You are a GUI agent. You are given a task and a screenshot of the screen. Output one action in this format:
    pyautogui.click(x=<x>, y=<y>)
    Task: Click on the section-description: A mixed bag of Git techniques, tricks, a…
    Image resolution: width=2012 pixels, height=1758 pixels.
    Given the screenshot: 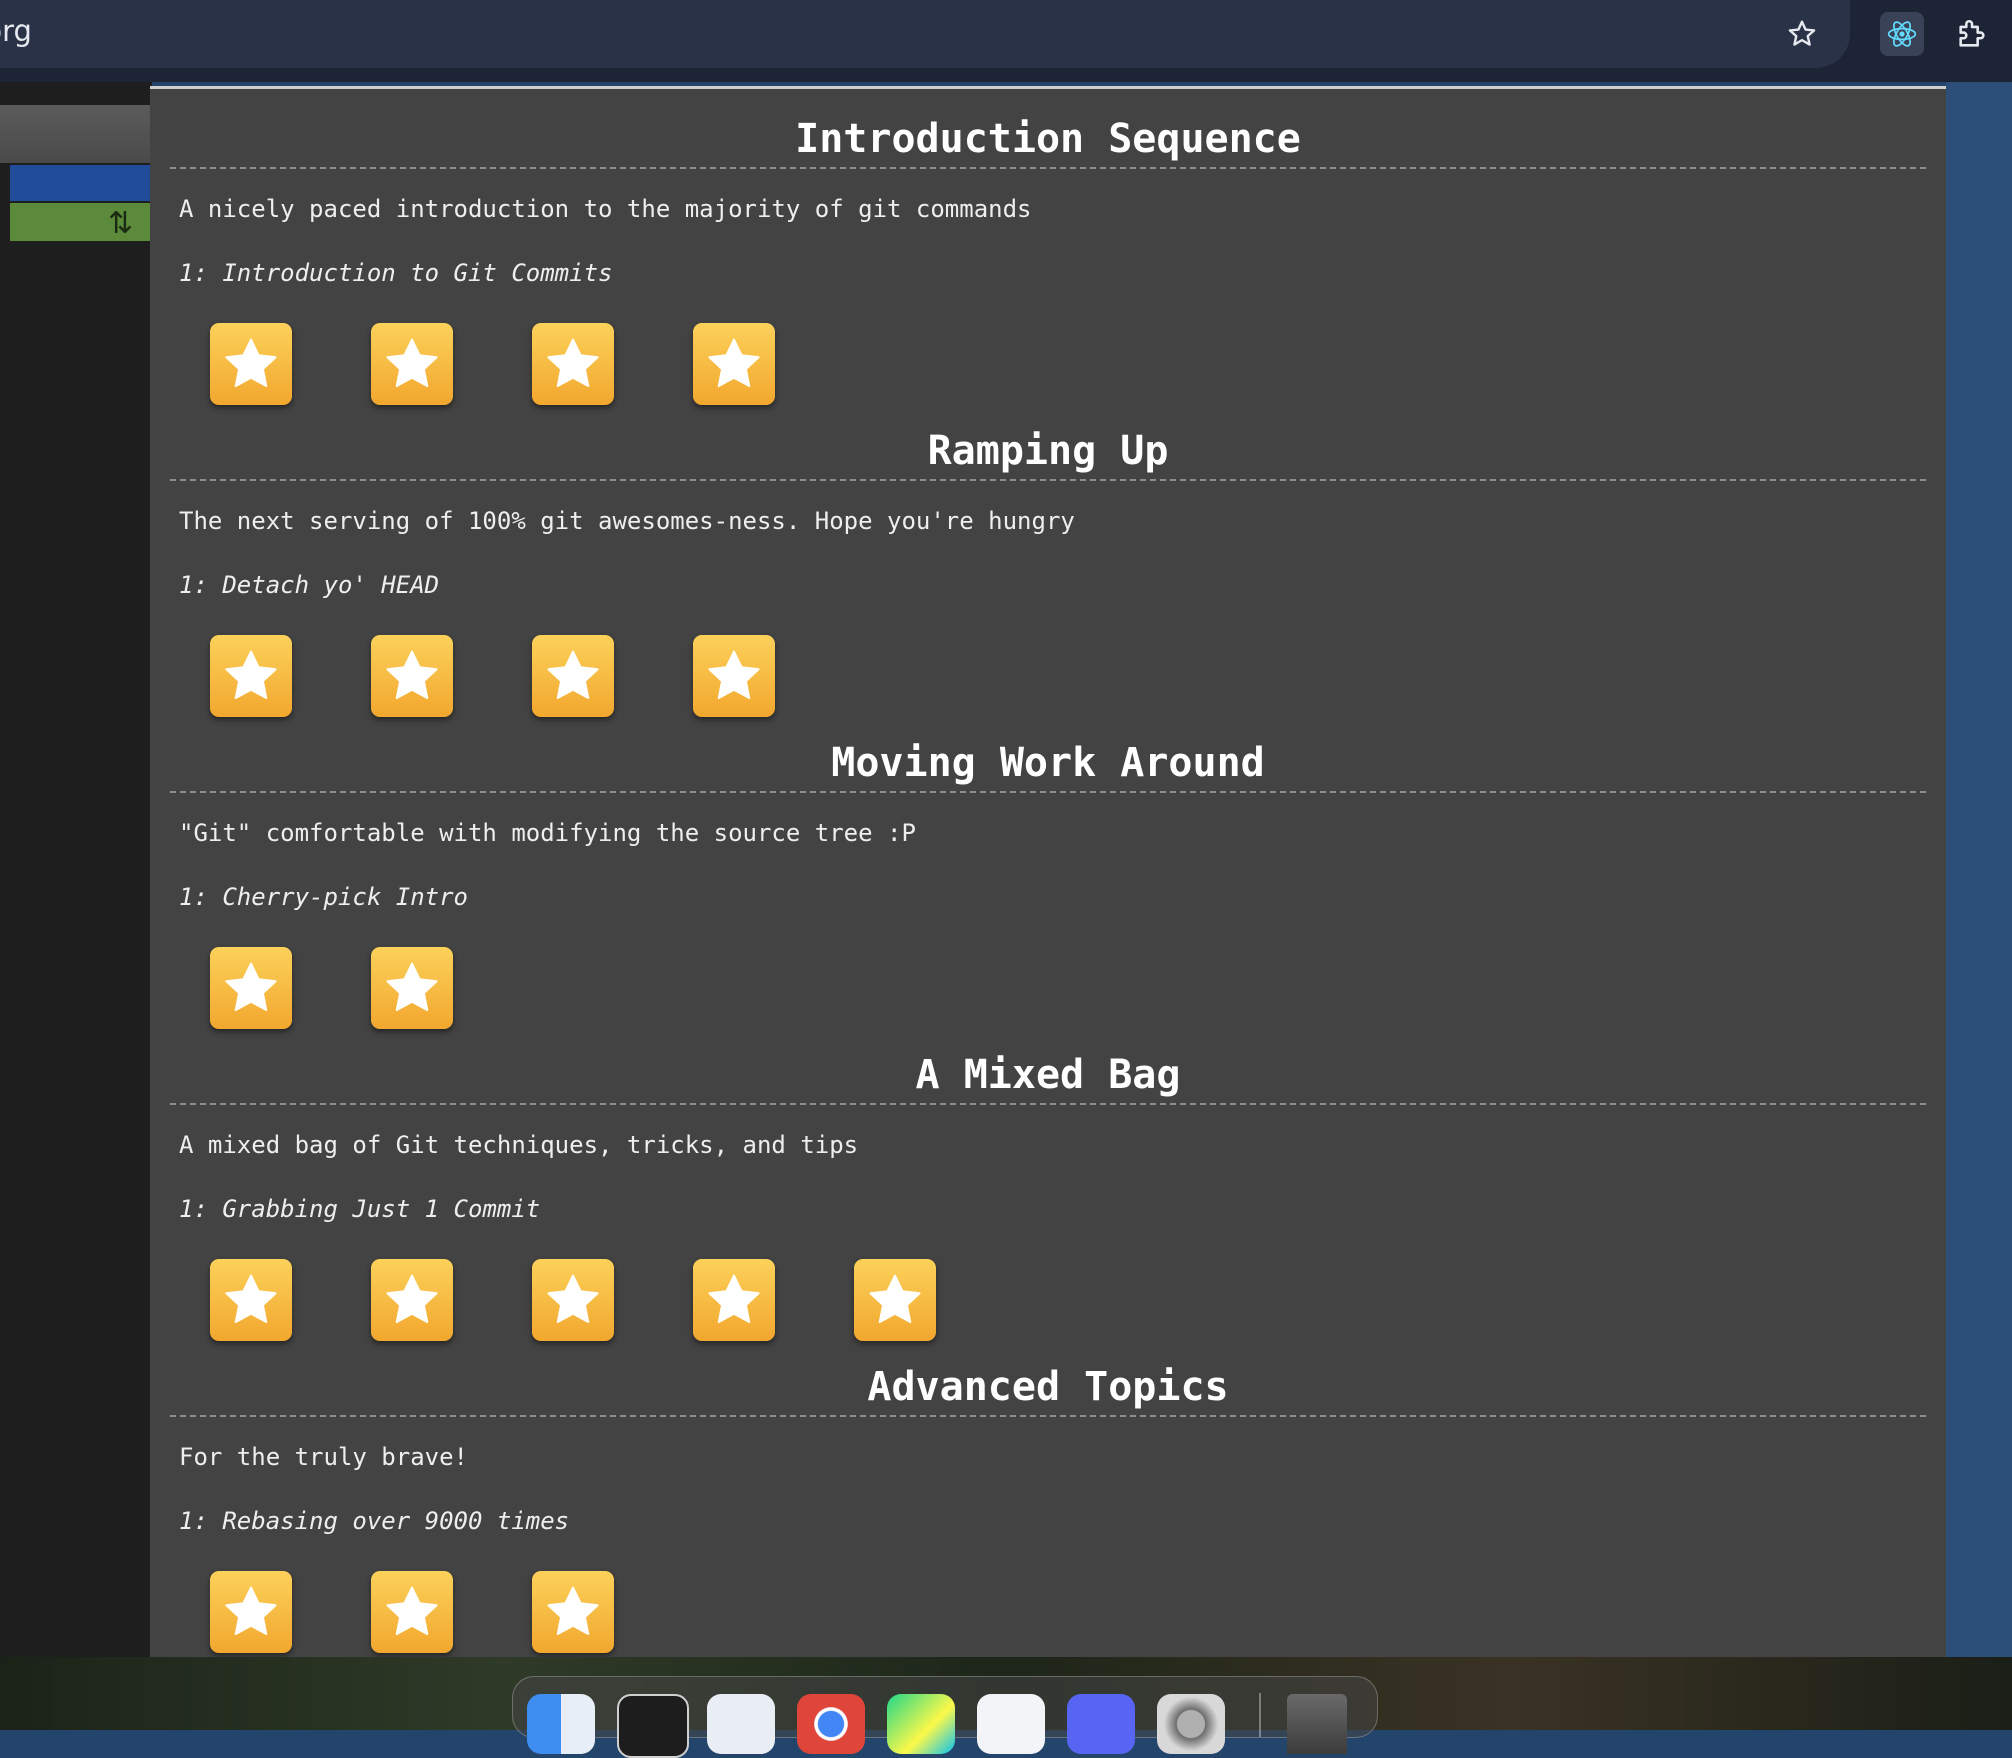 What is the action you would take?
    pyautogui.click(x=519, y=1145)
    